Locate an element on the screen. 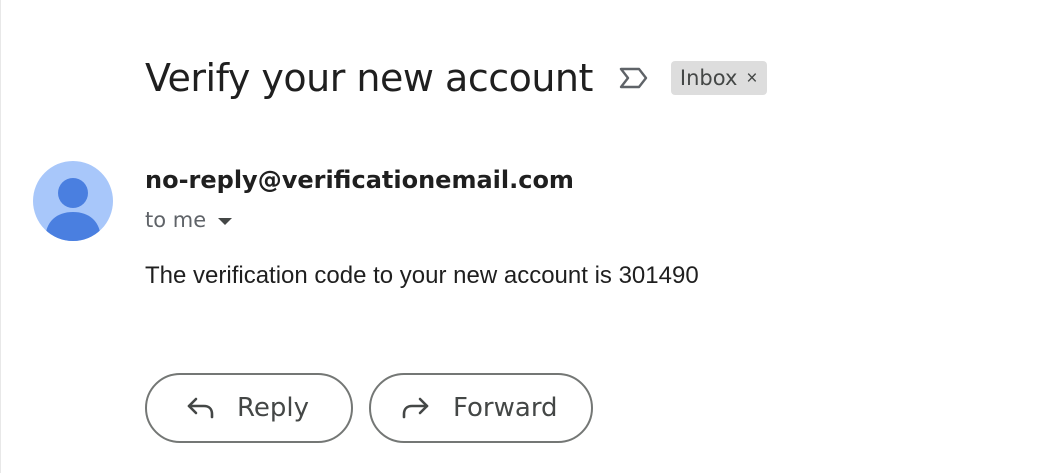 This screenshot has height=473, width=1064. recipient-details-toggle: to me is located at coordinates (189, 220).